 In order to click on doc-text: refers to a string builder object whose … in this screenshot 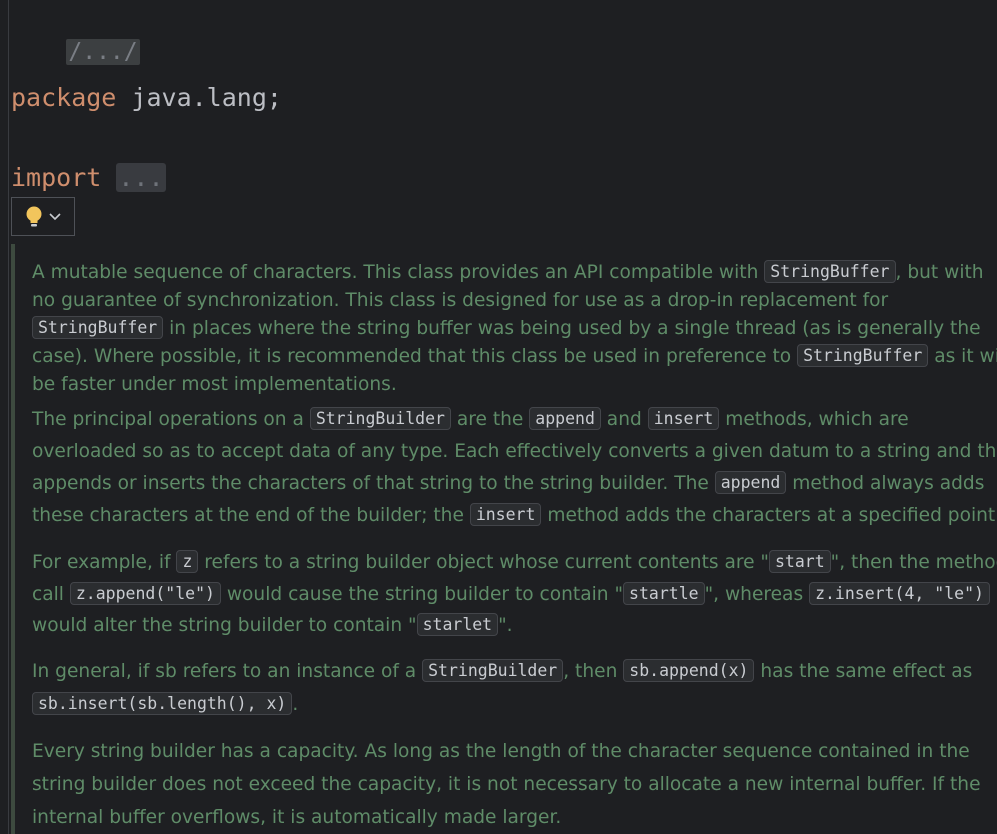, I will do `click(483, 562)`.